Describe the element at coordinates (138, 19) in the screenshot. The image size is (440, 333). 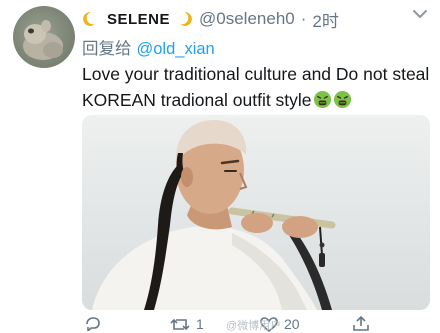
I see `display-name: SELENE` at that location.